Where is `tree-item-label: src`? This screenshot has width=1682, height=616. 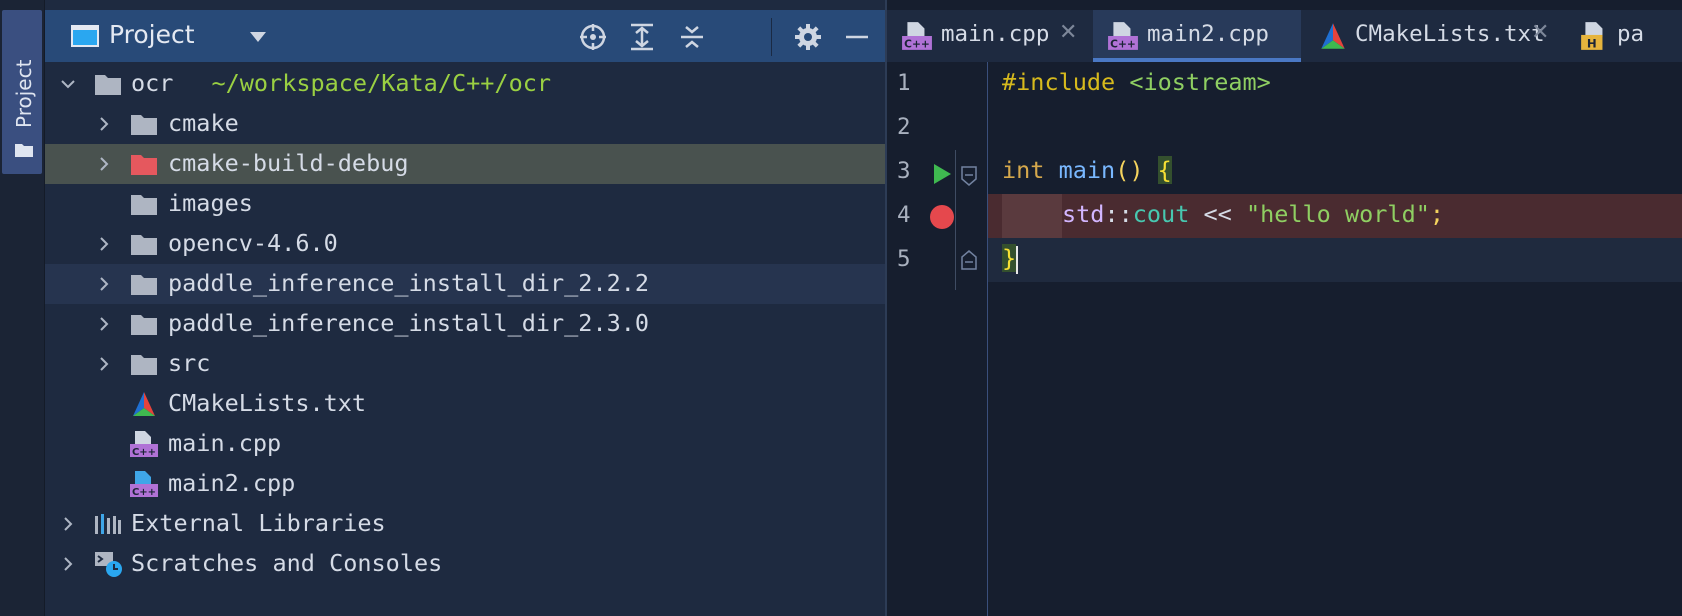
tree-item-label: src is located at coordinates (189, 363).